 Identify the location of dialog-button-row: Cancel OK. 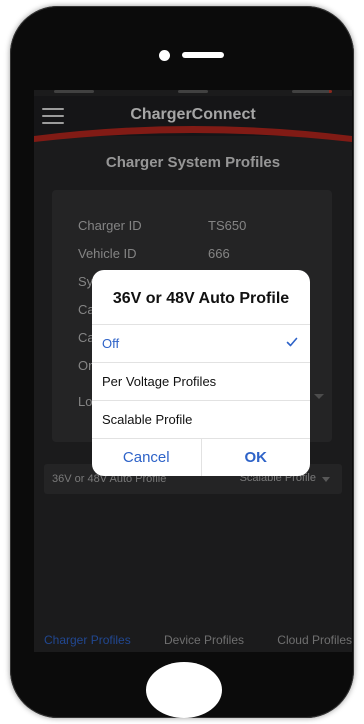
(201, 457).